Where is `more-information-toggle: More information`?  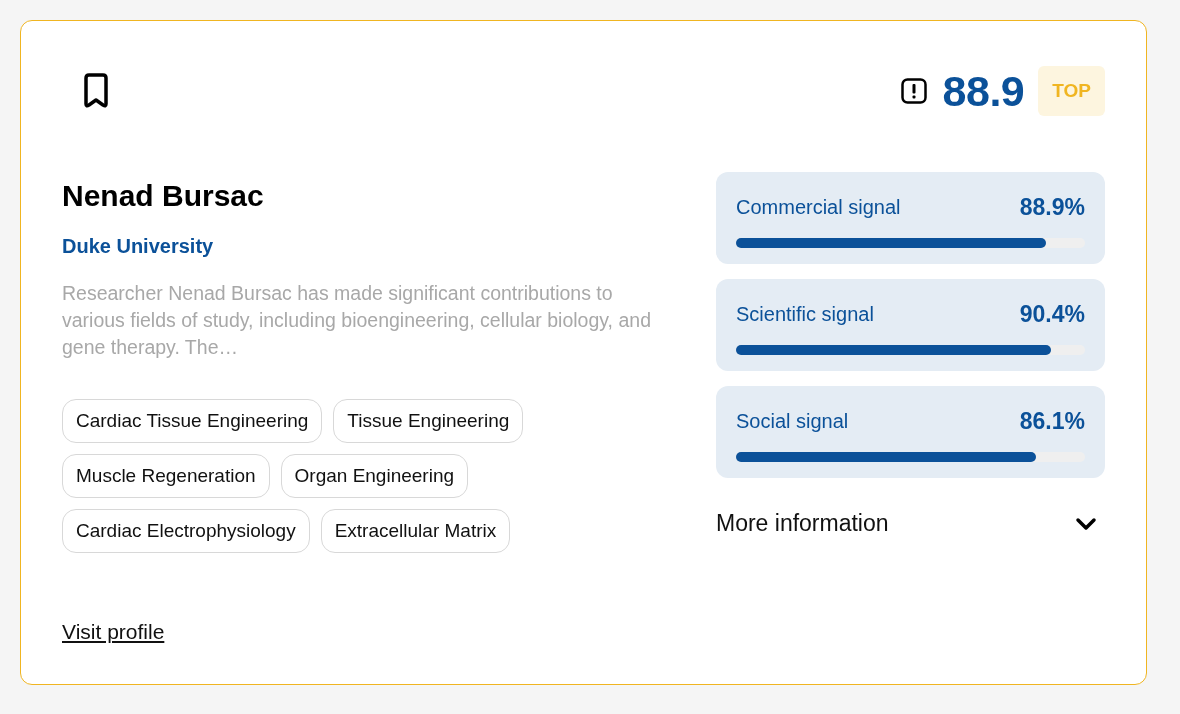
more-information-toggle: More information is located at coordinates (910, 523).